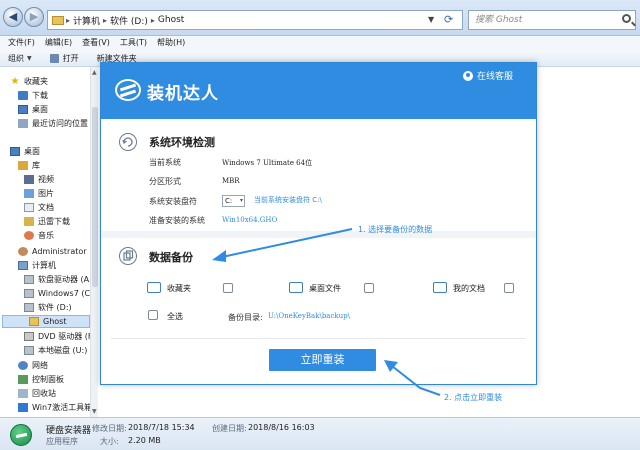 Image resolution: width=640 pixels, height=450 pixels. I want to click on sidebar-scrollbar: ▲ ▼, so click(94, 242).